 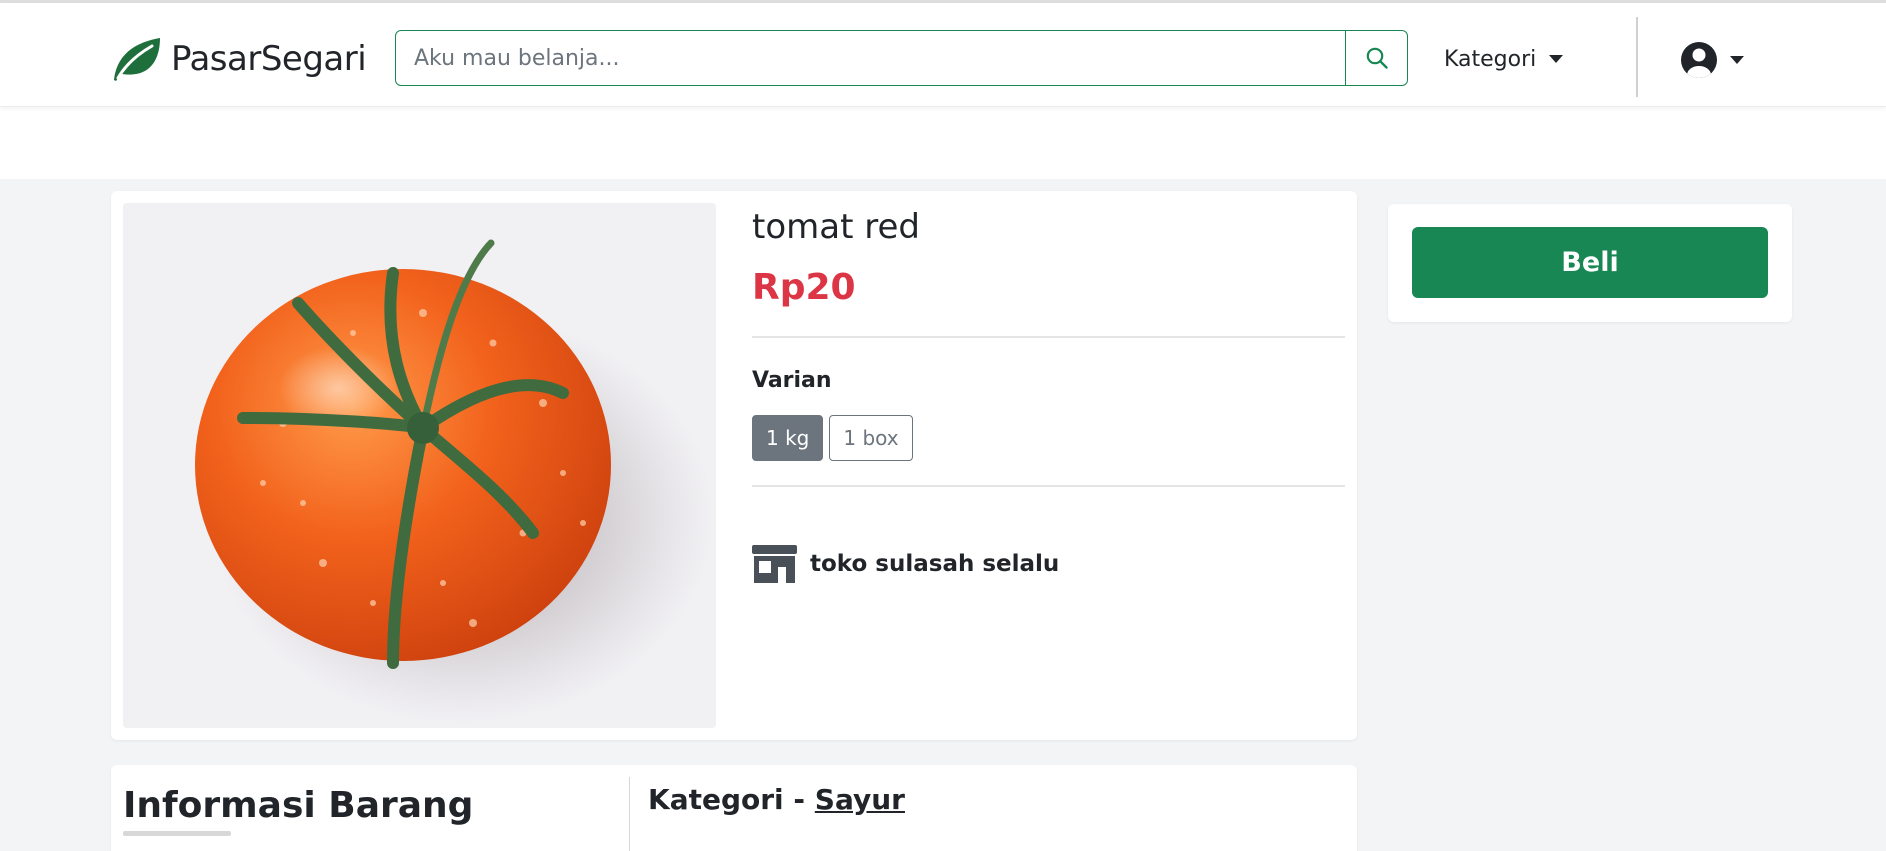 I want to click on kategori-dropdown: Kategori, so click(x=1504, y=59).